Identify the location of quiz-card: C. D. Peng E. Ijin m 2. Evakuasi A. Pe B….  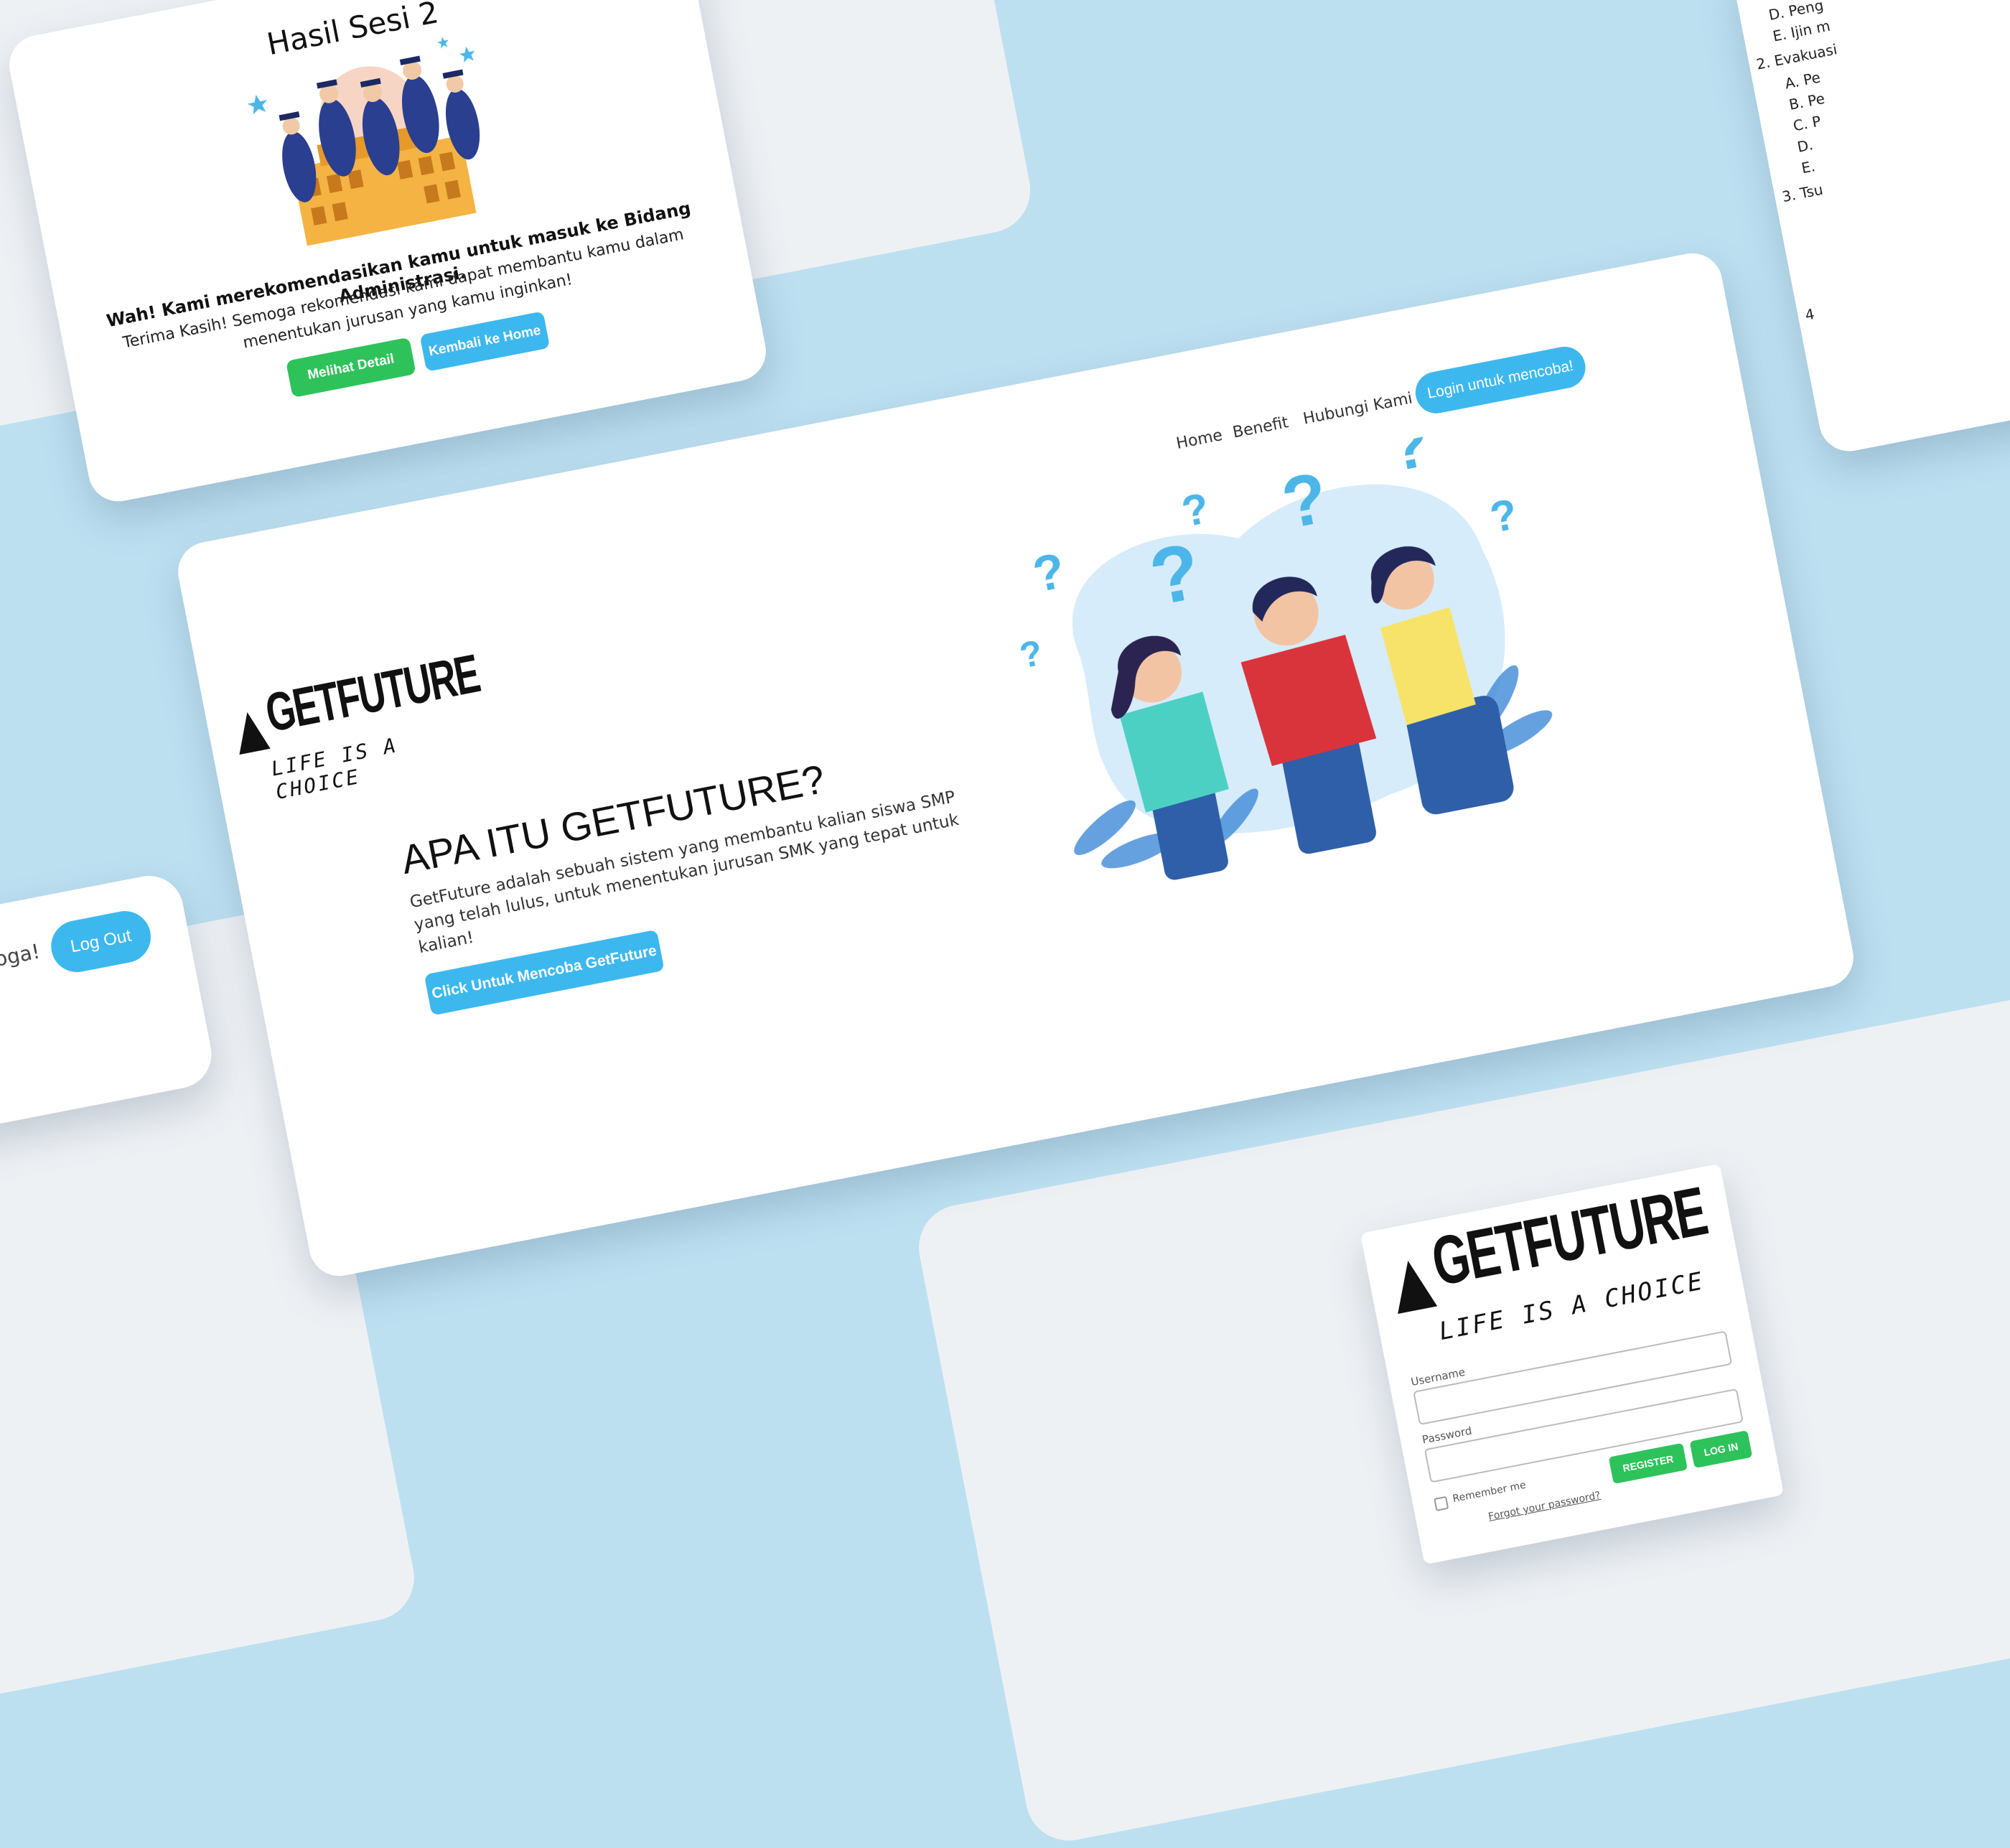
(1870, 228).